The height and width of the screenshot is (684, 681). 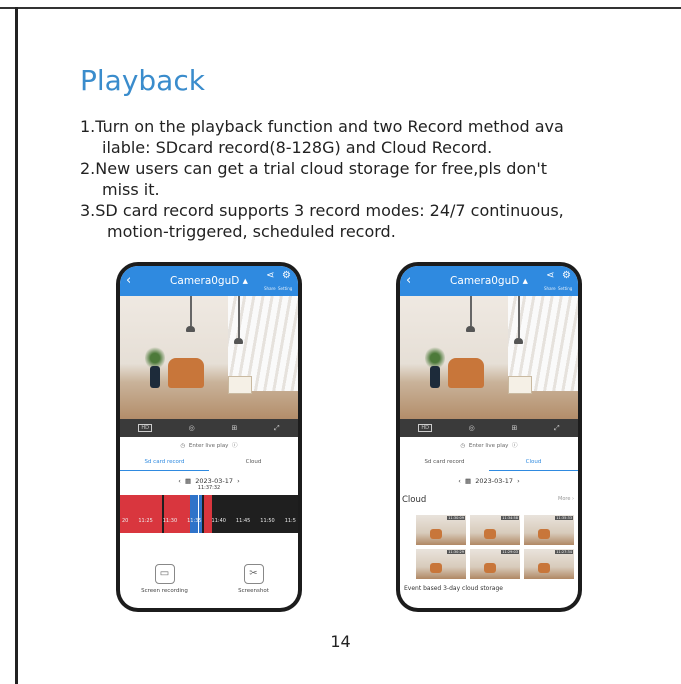 What do you see at coordinates (253, 591) in the screenshot?
I see `screenshot-label: Screenshot` at bounding box center [253, 591].